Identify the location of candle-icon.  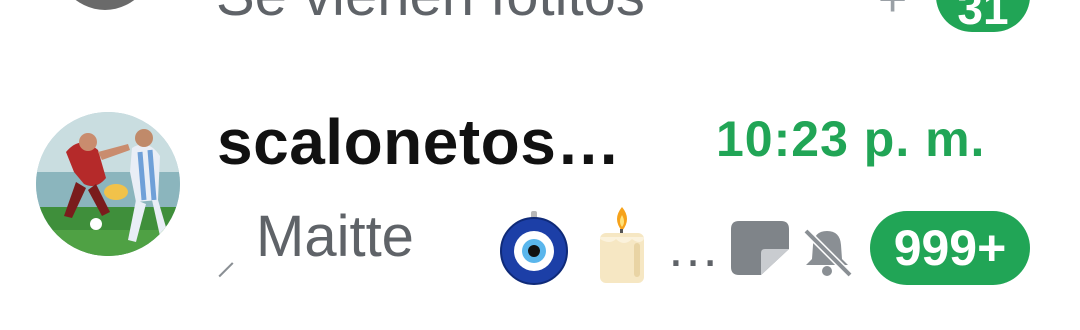
(622, 245).